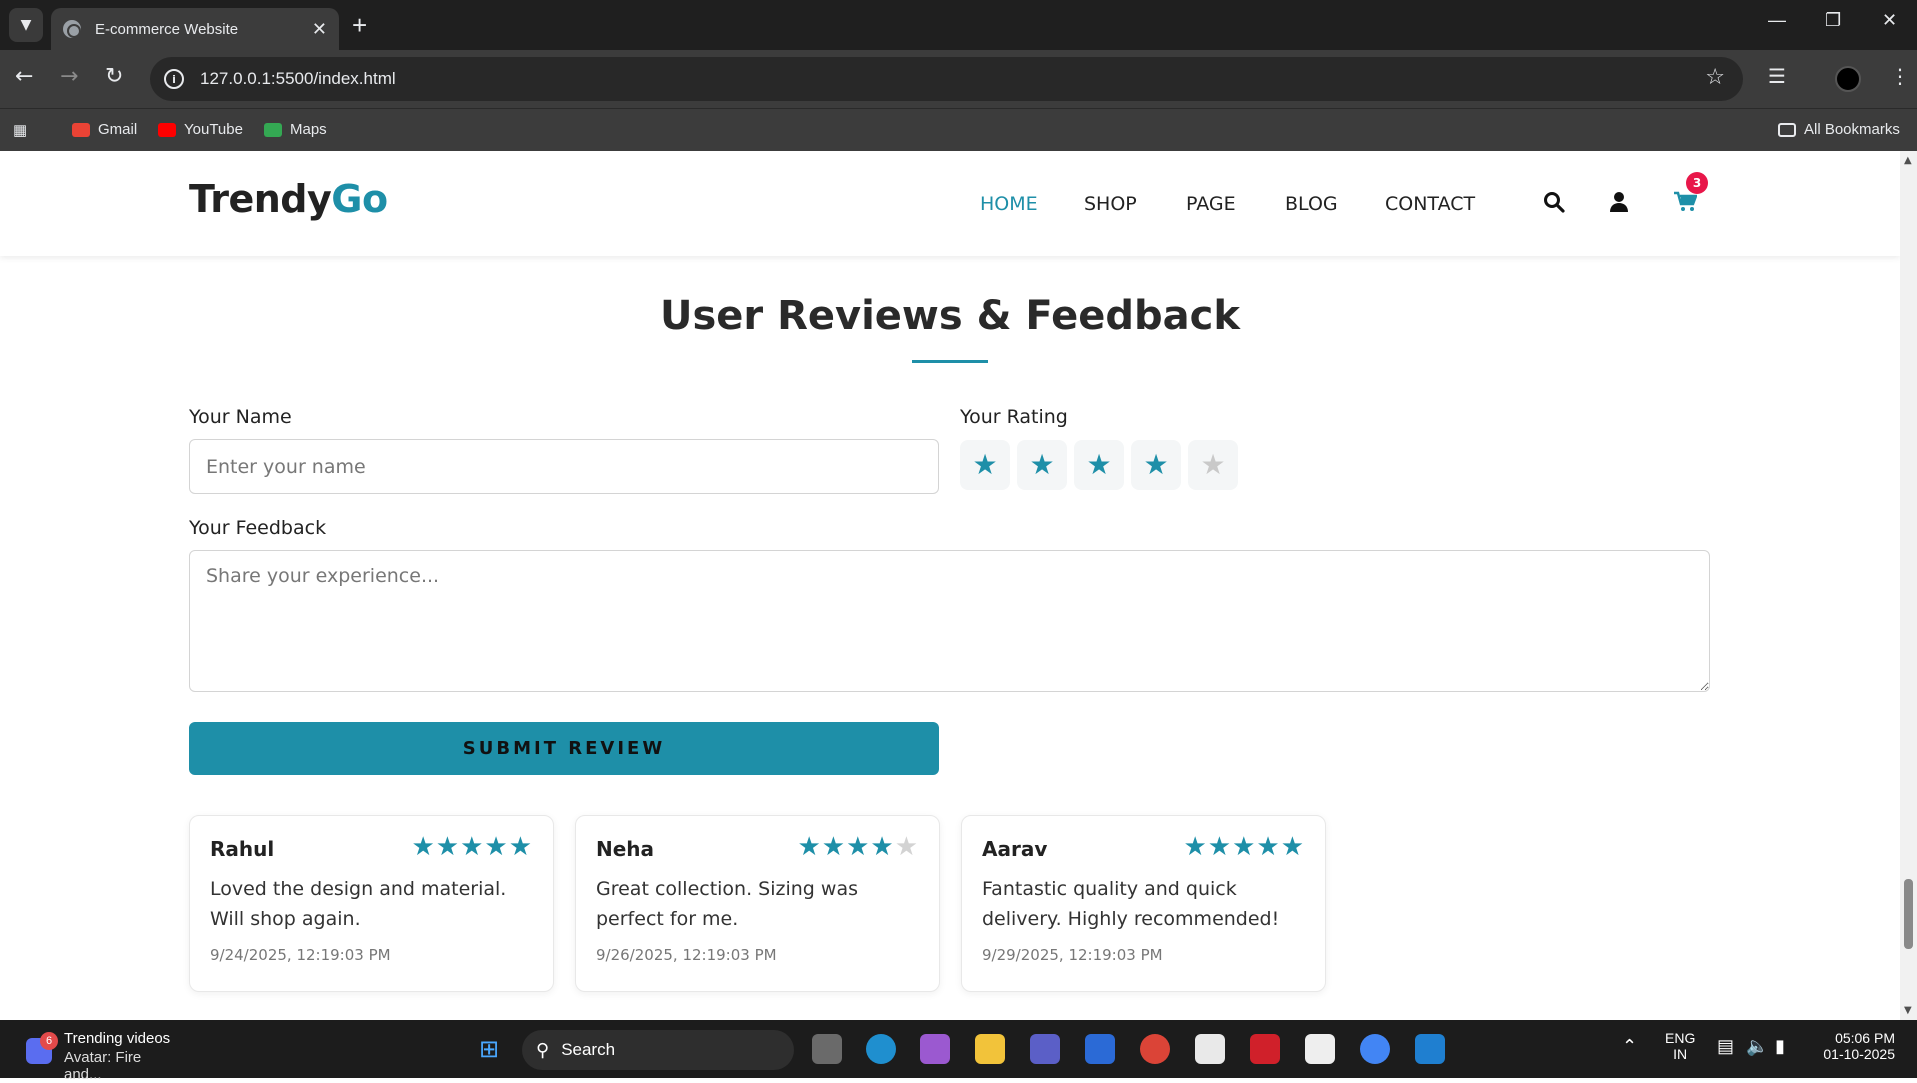  Describe the element at coordinates (1852, 129) in the screenshot. I see `all-bookmarks-label: All Bookmarks` at that location.